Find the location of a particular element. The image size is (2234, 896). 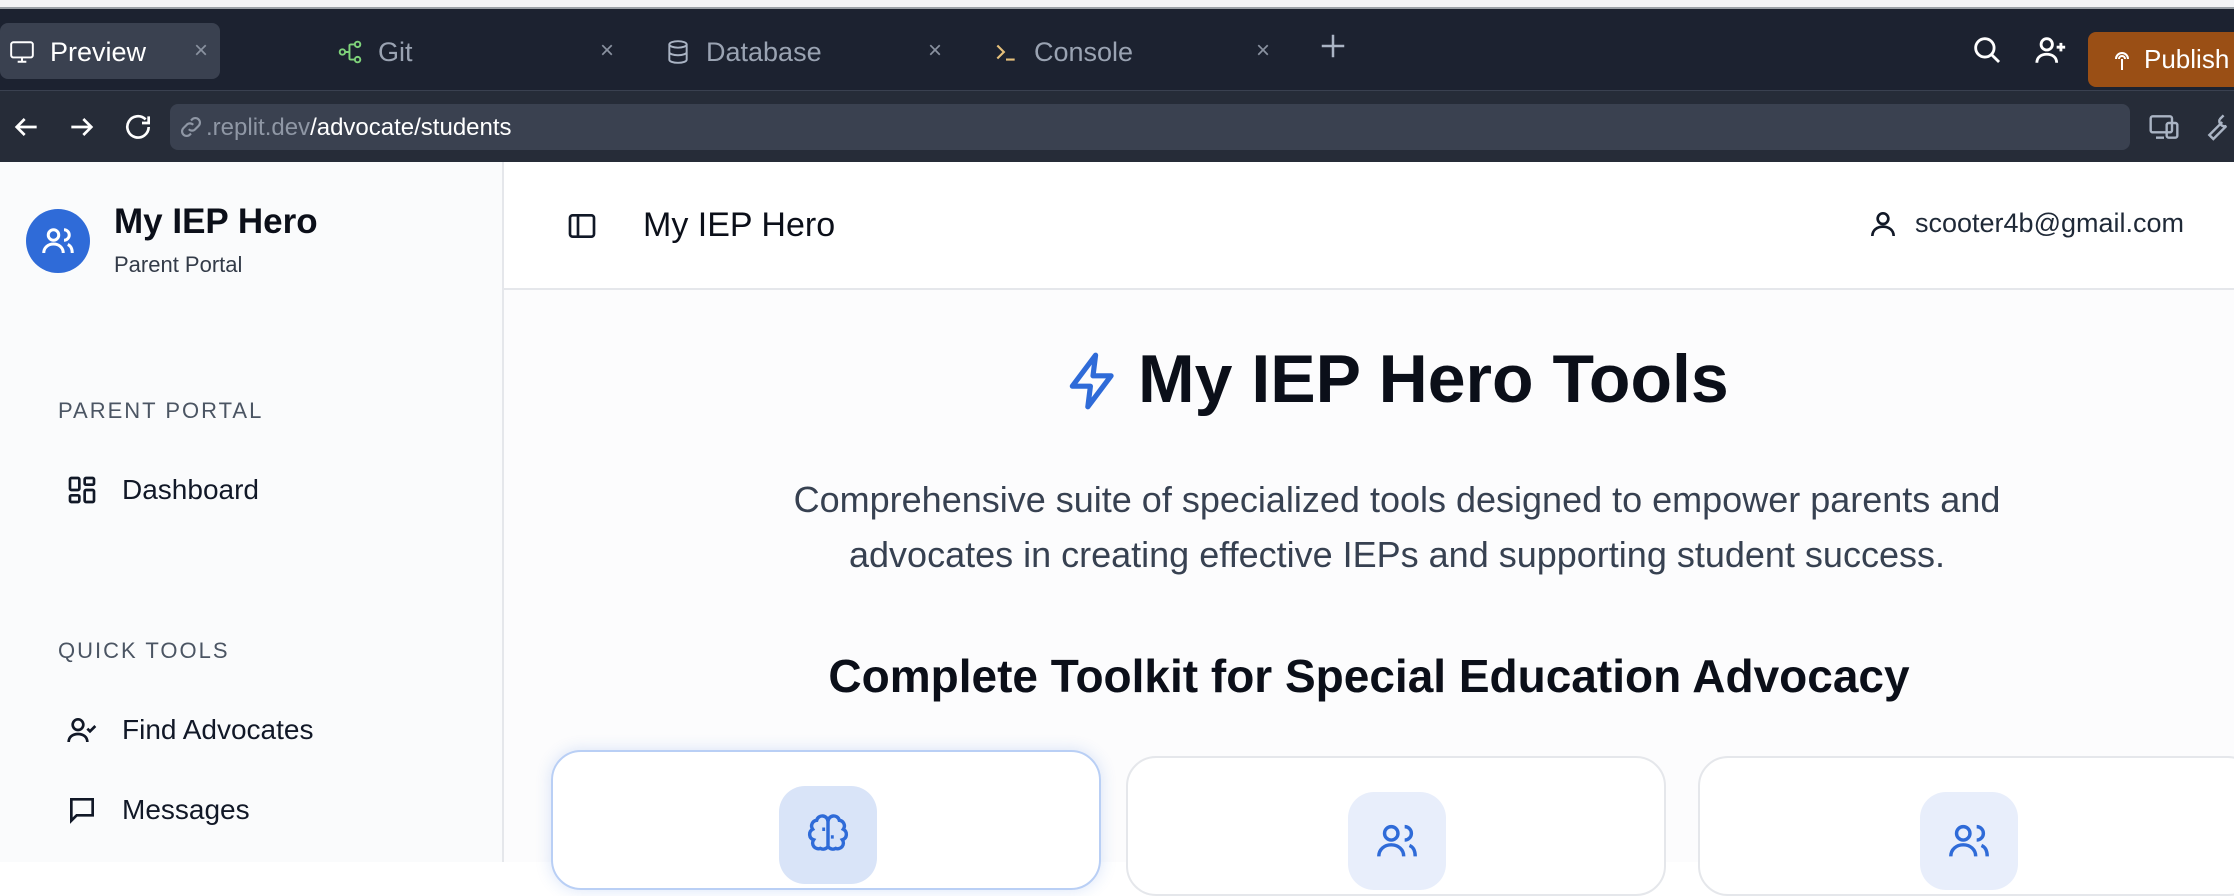

hero: My IEP Hero Tools is located at coordinates (1369, 385).